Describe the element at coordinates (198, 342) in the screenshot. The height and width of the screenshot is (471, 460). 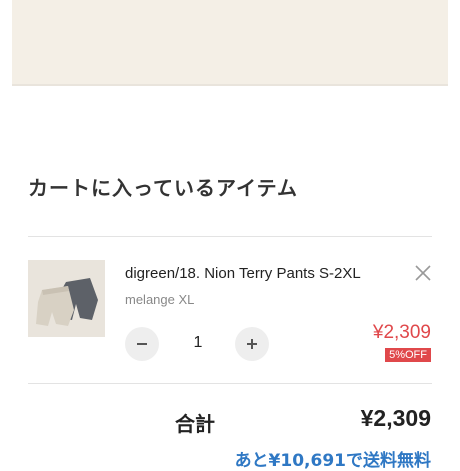
I see `quantity-value: 1` at that location.